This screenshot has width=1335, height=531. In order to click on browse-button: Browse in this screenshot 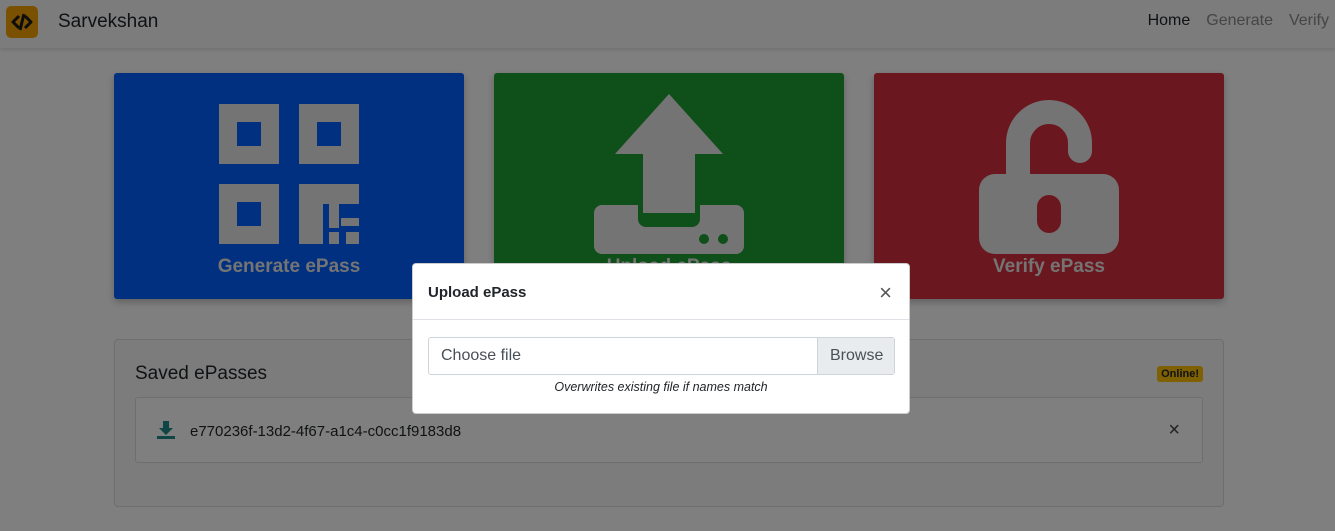, I will do `click(855, 356)`.